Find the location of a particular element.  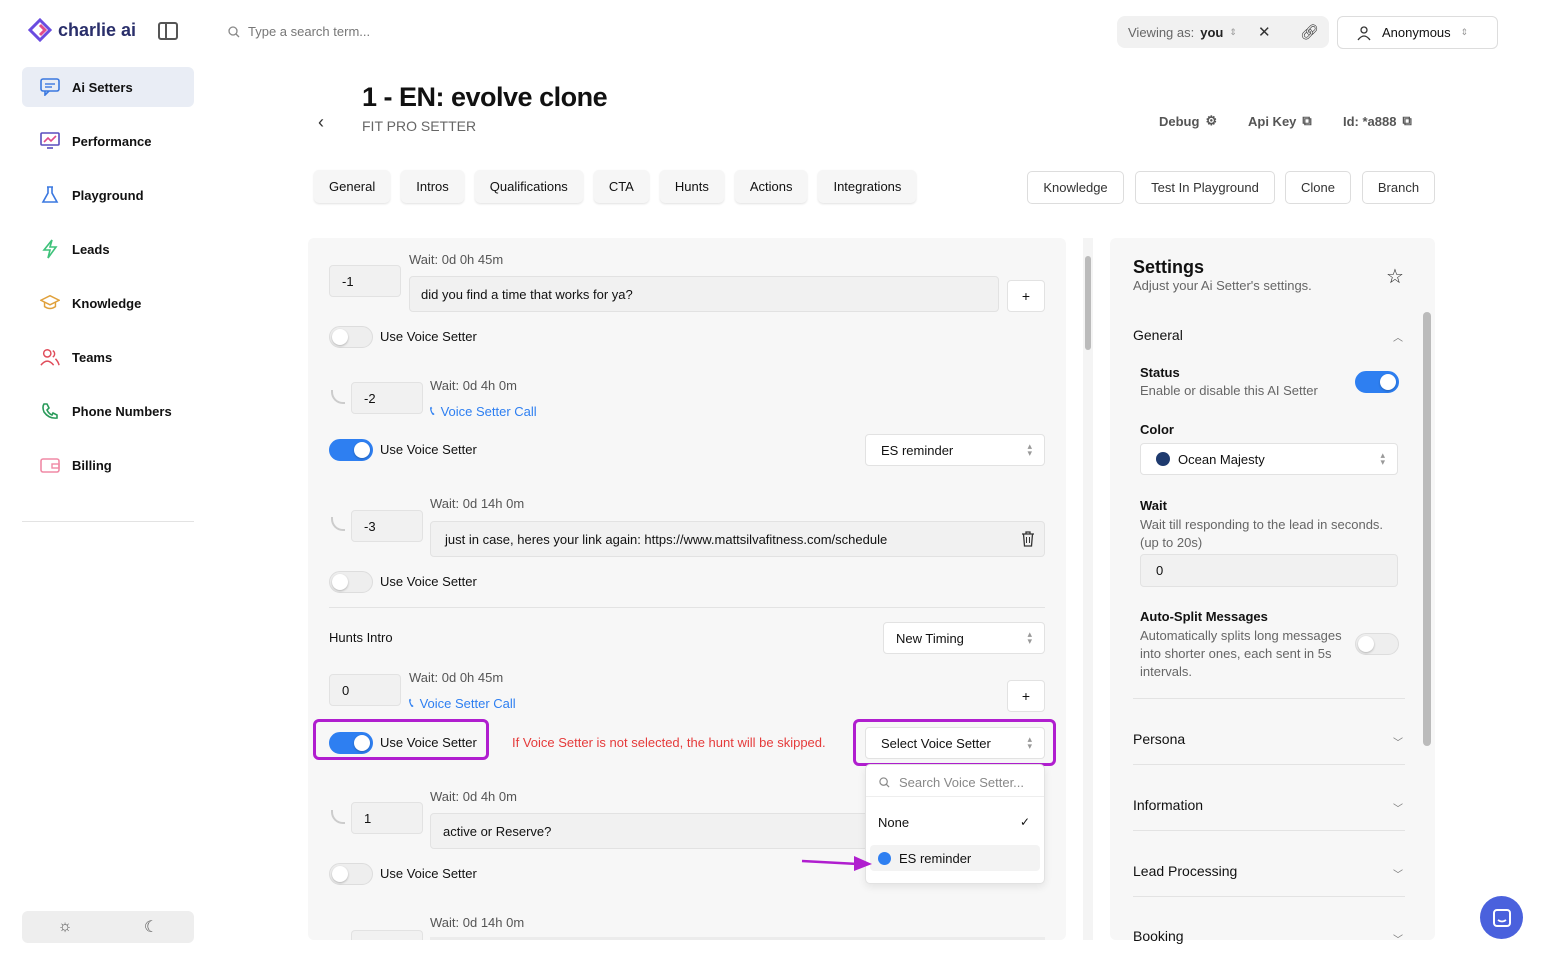

back-chevron-icon: ‹ is located at coordinates (321, 122).